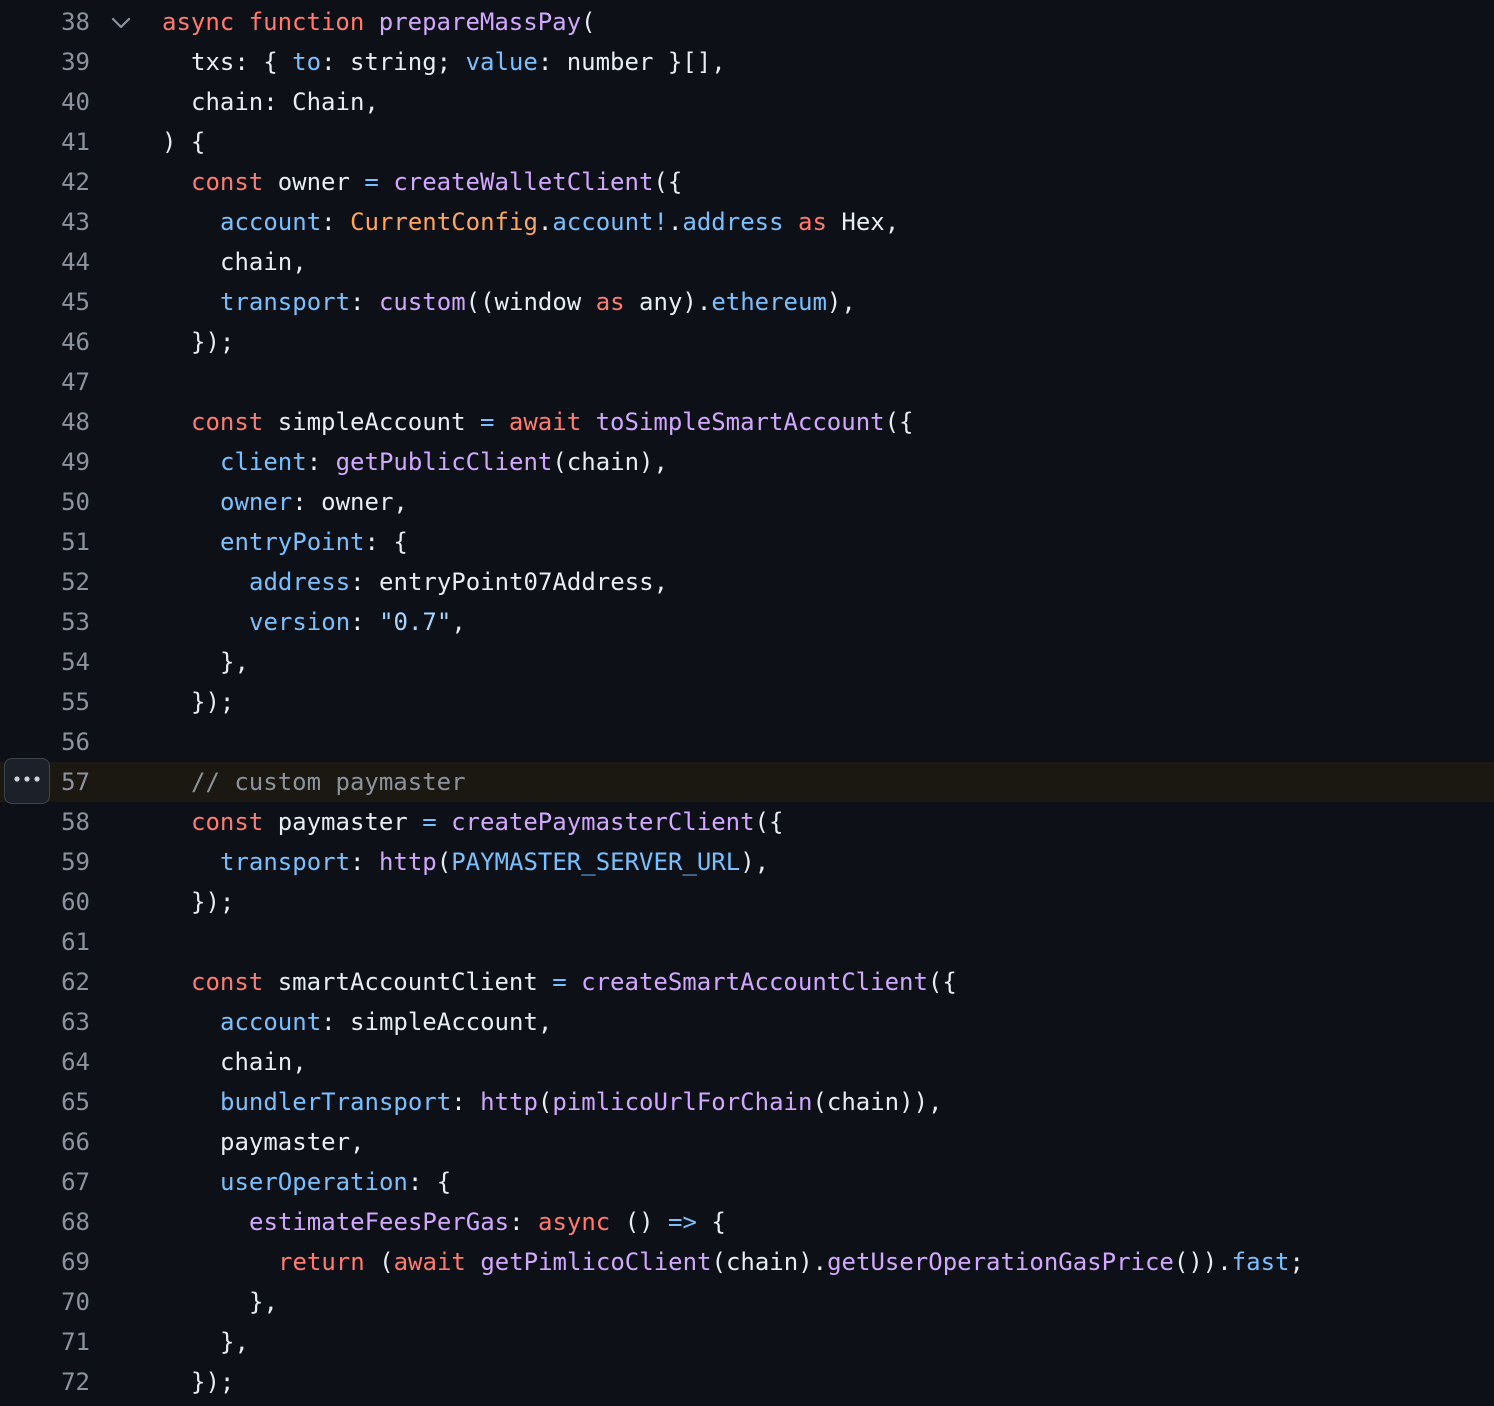 The image size is (1494, 1406). What do you see at coordinates (45, 862) in the screenshot?
I see `line-number: 59` at bounding box center [45, 862].